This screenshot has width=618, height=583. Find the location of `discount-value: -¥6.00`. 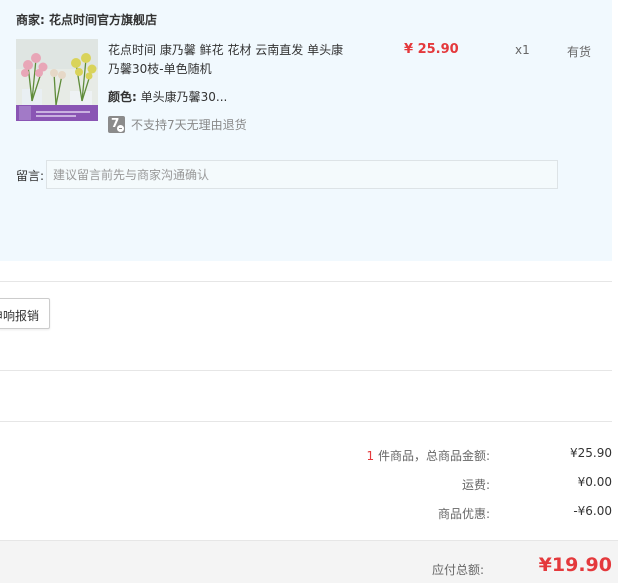

discount-value: -¥6.00 is located at coordinates (592, 511).